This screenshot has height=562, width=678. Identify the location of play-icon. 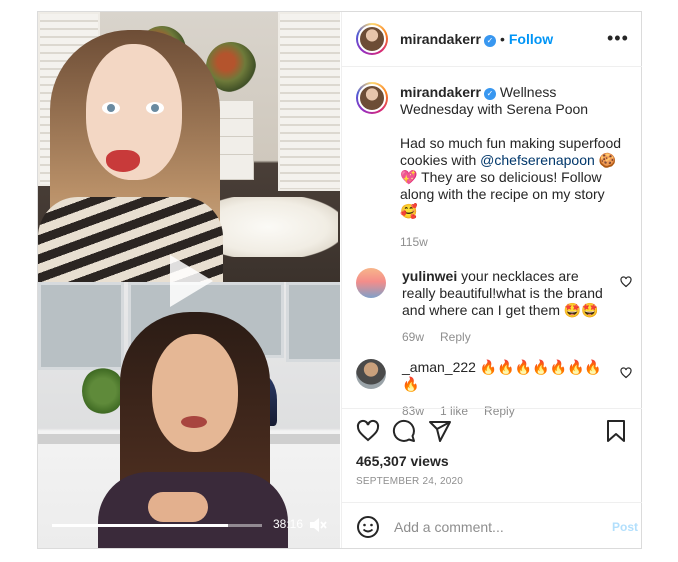
(191, 281).